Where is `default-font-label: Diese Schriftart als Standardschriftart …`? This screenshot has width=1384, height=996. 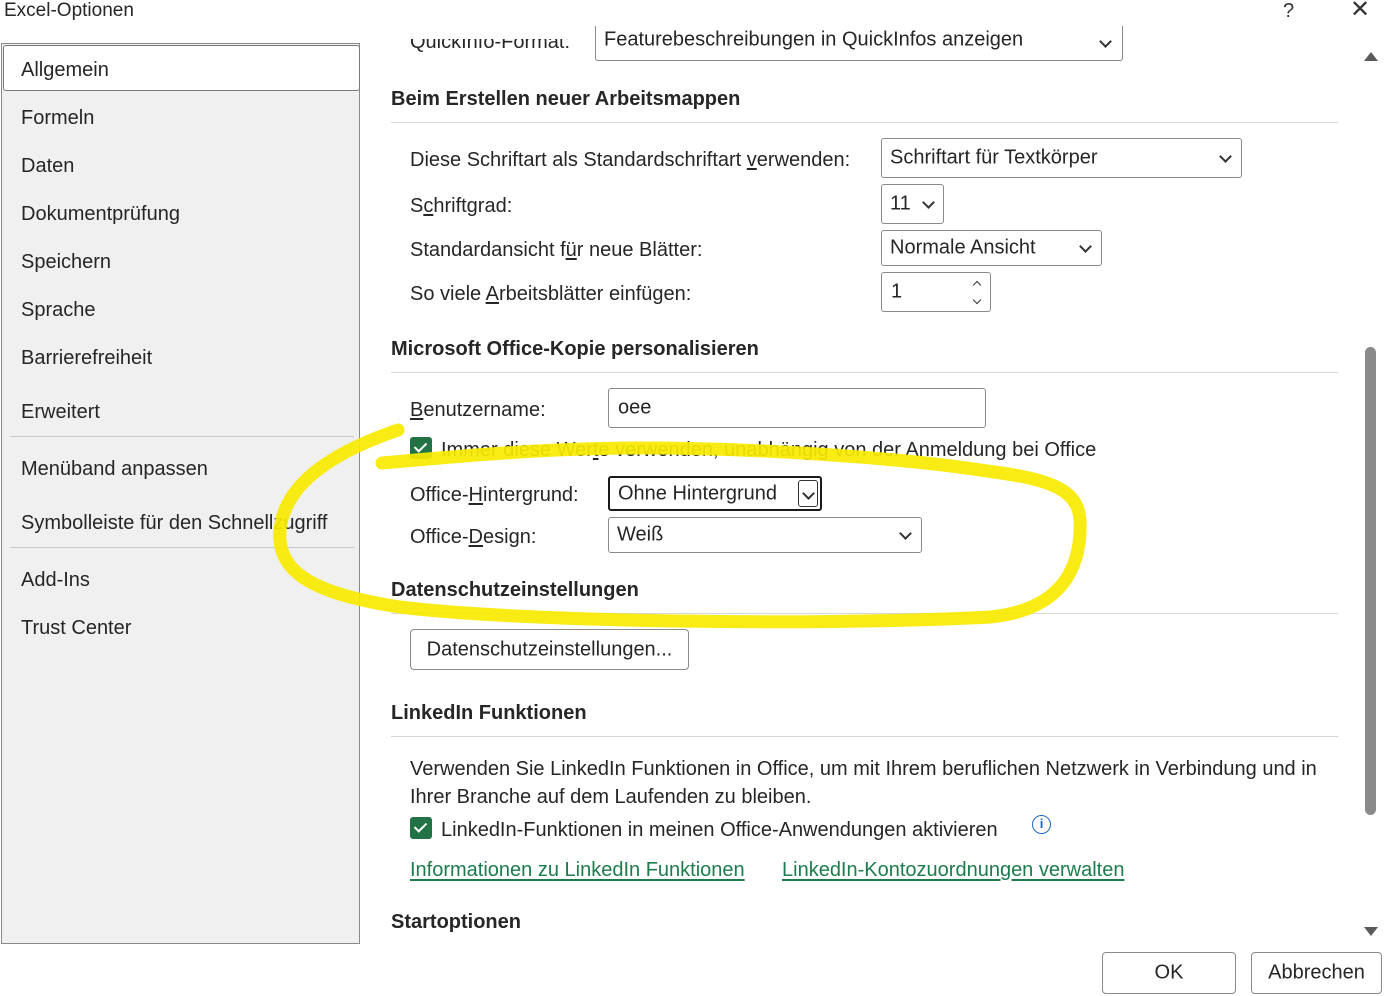
default-font-label: Diese Schriftart als Standardschriftart … is located at coordinates (630, 160).